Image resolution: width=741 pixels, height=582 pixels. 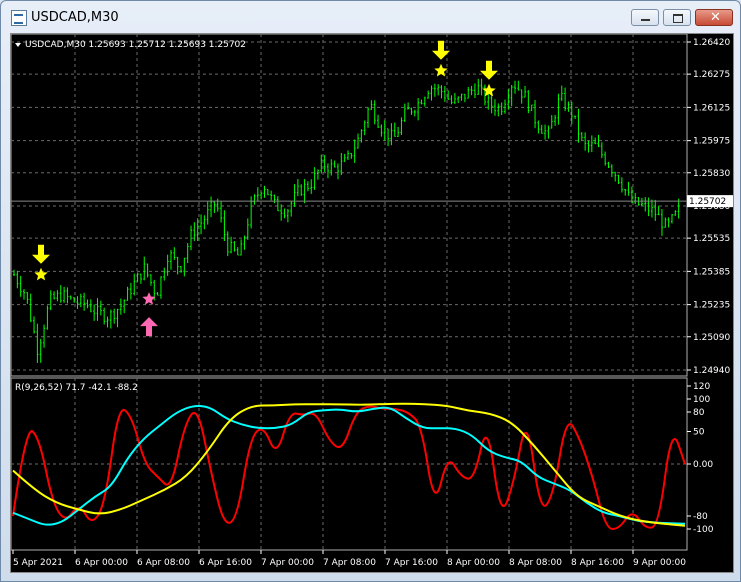 What do you see at coordinates (711, 174) in the screenshot?
I see `price-tick-label: 1.25830` at bounding box center [711, 174].